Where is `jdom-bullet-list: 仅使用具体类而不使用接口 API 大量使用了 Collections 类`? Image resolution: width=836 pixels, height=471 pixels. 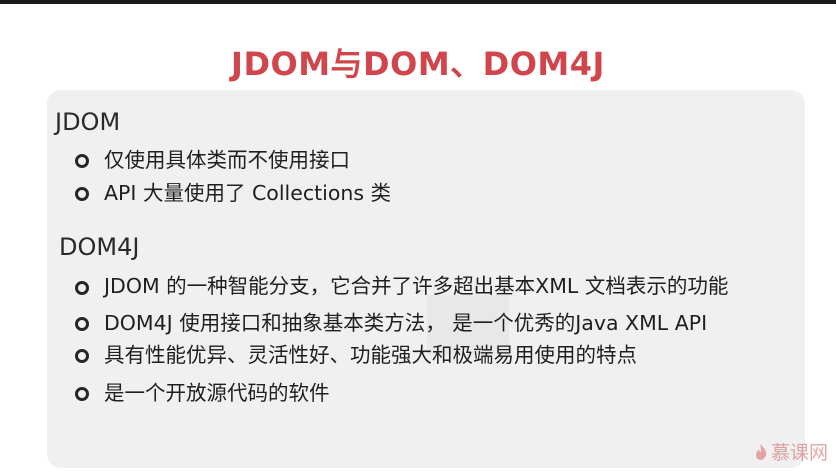
jdom-bullet-list: 仅使用具体类而不使用接口 API 大量使用了 Collections 类 is located at coordinates (432, 176).